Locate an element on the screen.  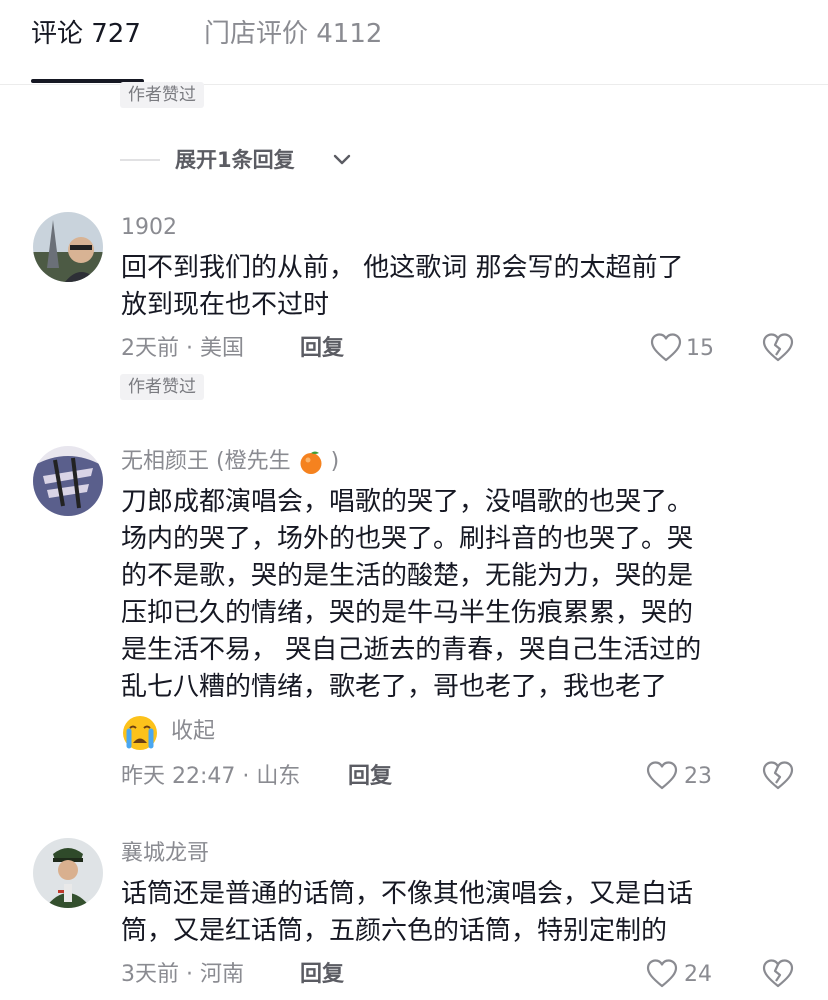
username: 无相颜王 (橙先生 ) is located at coordinates (230, 462).